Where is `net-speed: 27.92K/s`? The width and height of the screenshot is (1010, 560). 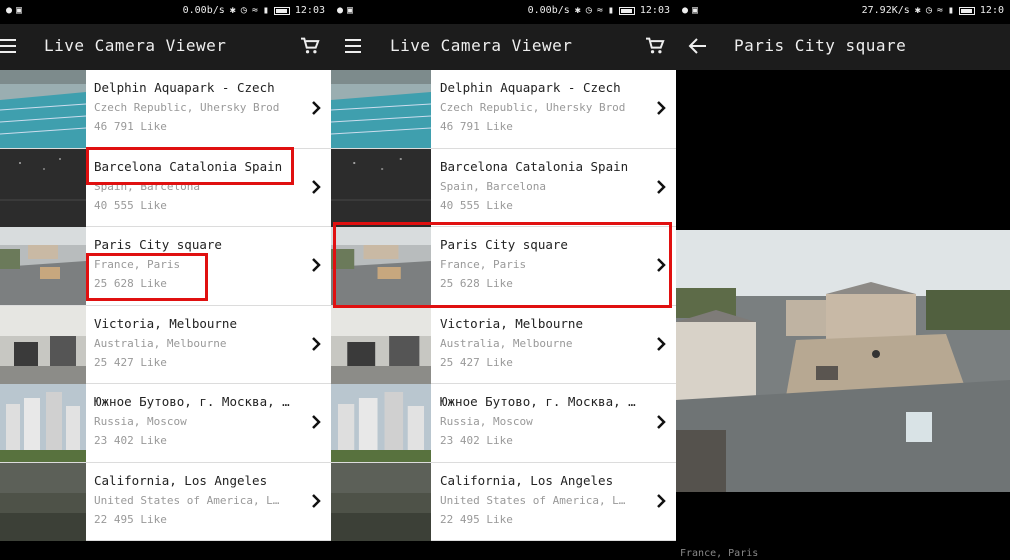 net-speed: 27.92K/s is located at coordinates (885, 10).